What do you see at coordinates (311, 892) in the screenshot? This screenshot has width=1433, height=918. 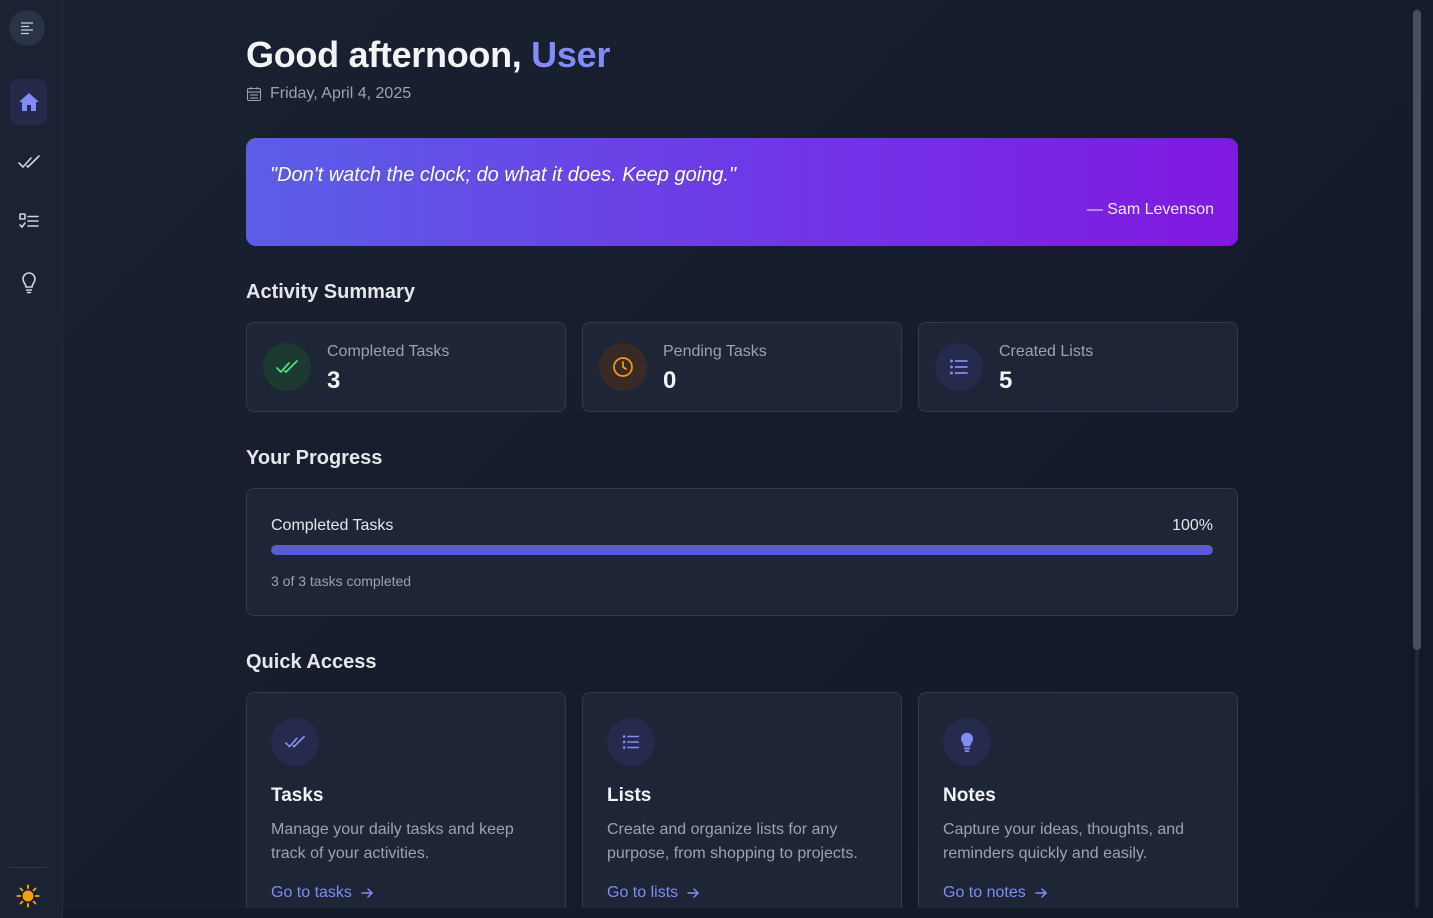 I see `link-label: Go to tasks` at bounding box center [311, 892].